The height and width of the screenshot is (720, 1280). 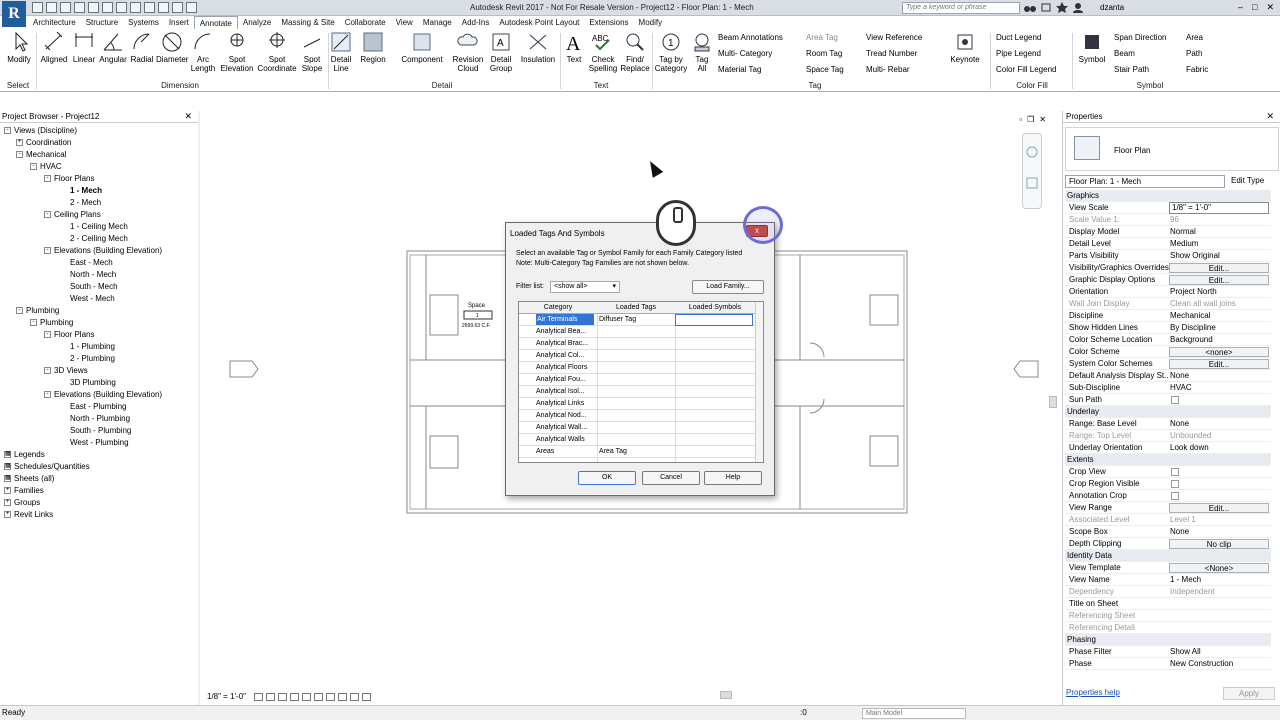 I want to click on angular-dimension-button: Angular, so click(x=113, y=47).